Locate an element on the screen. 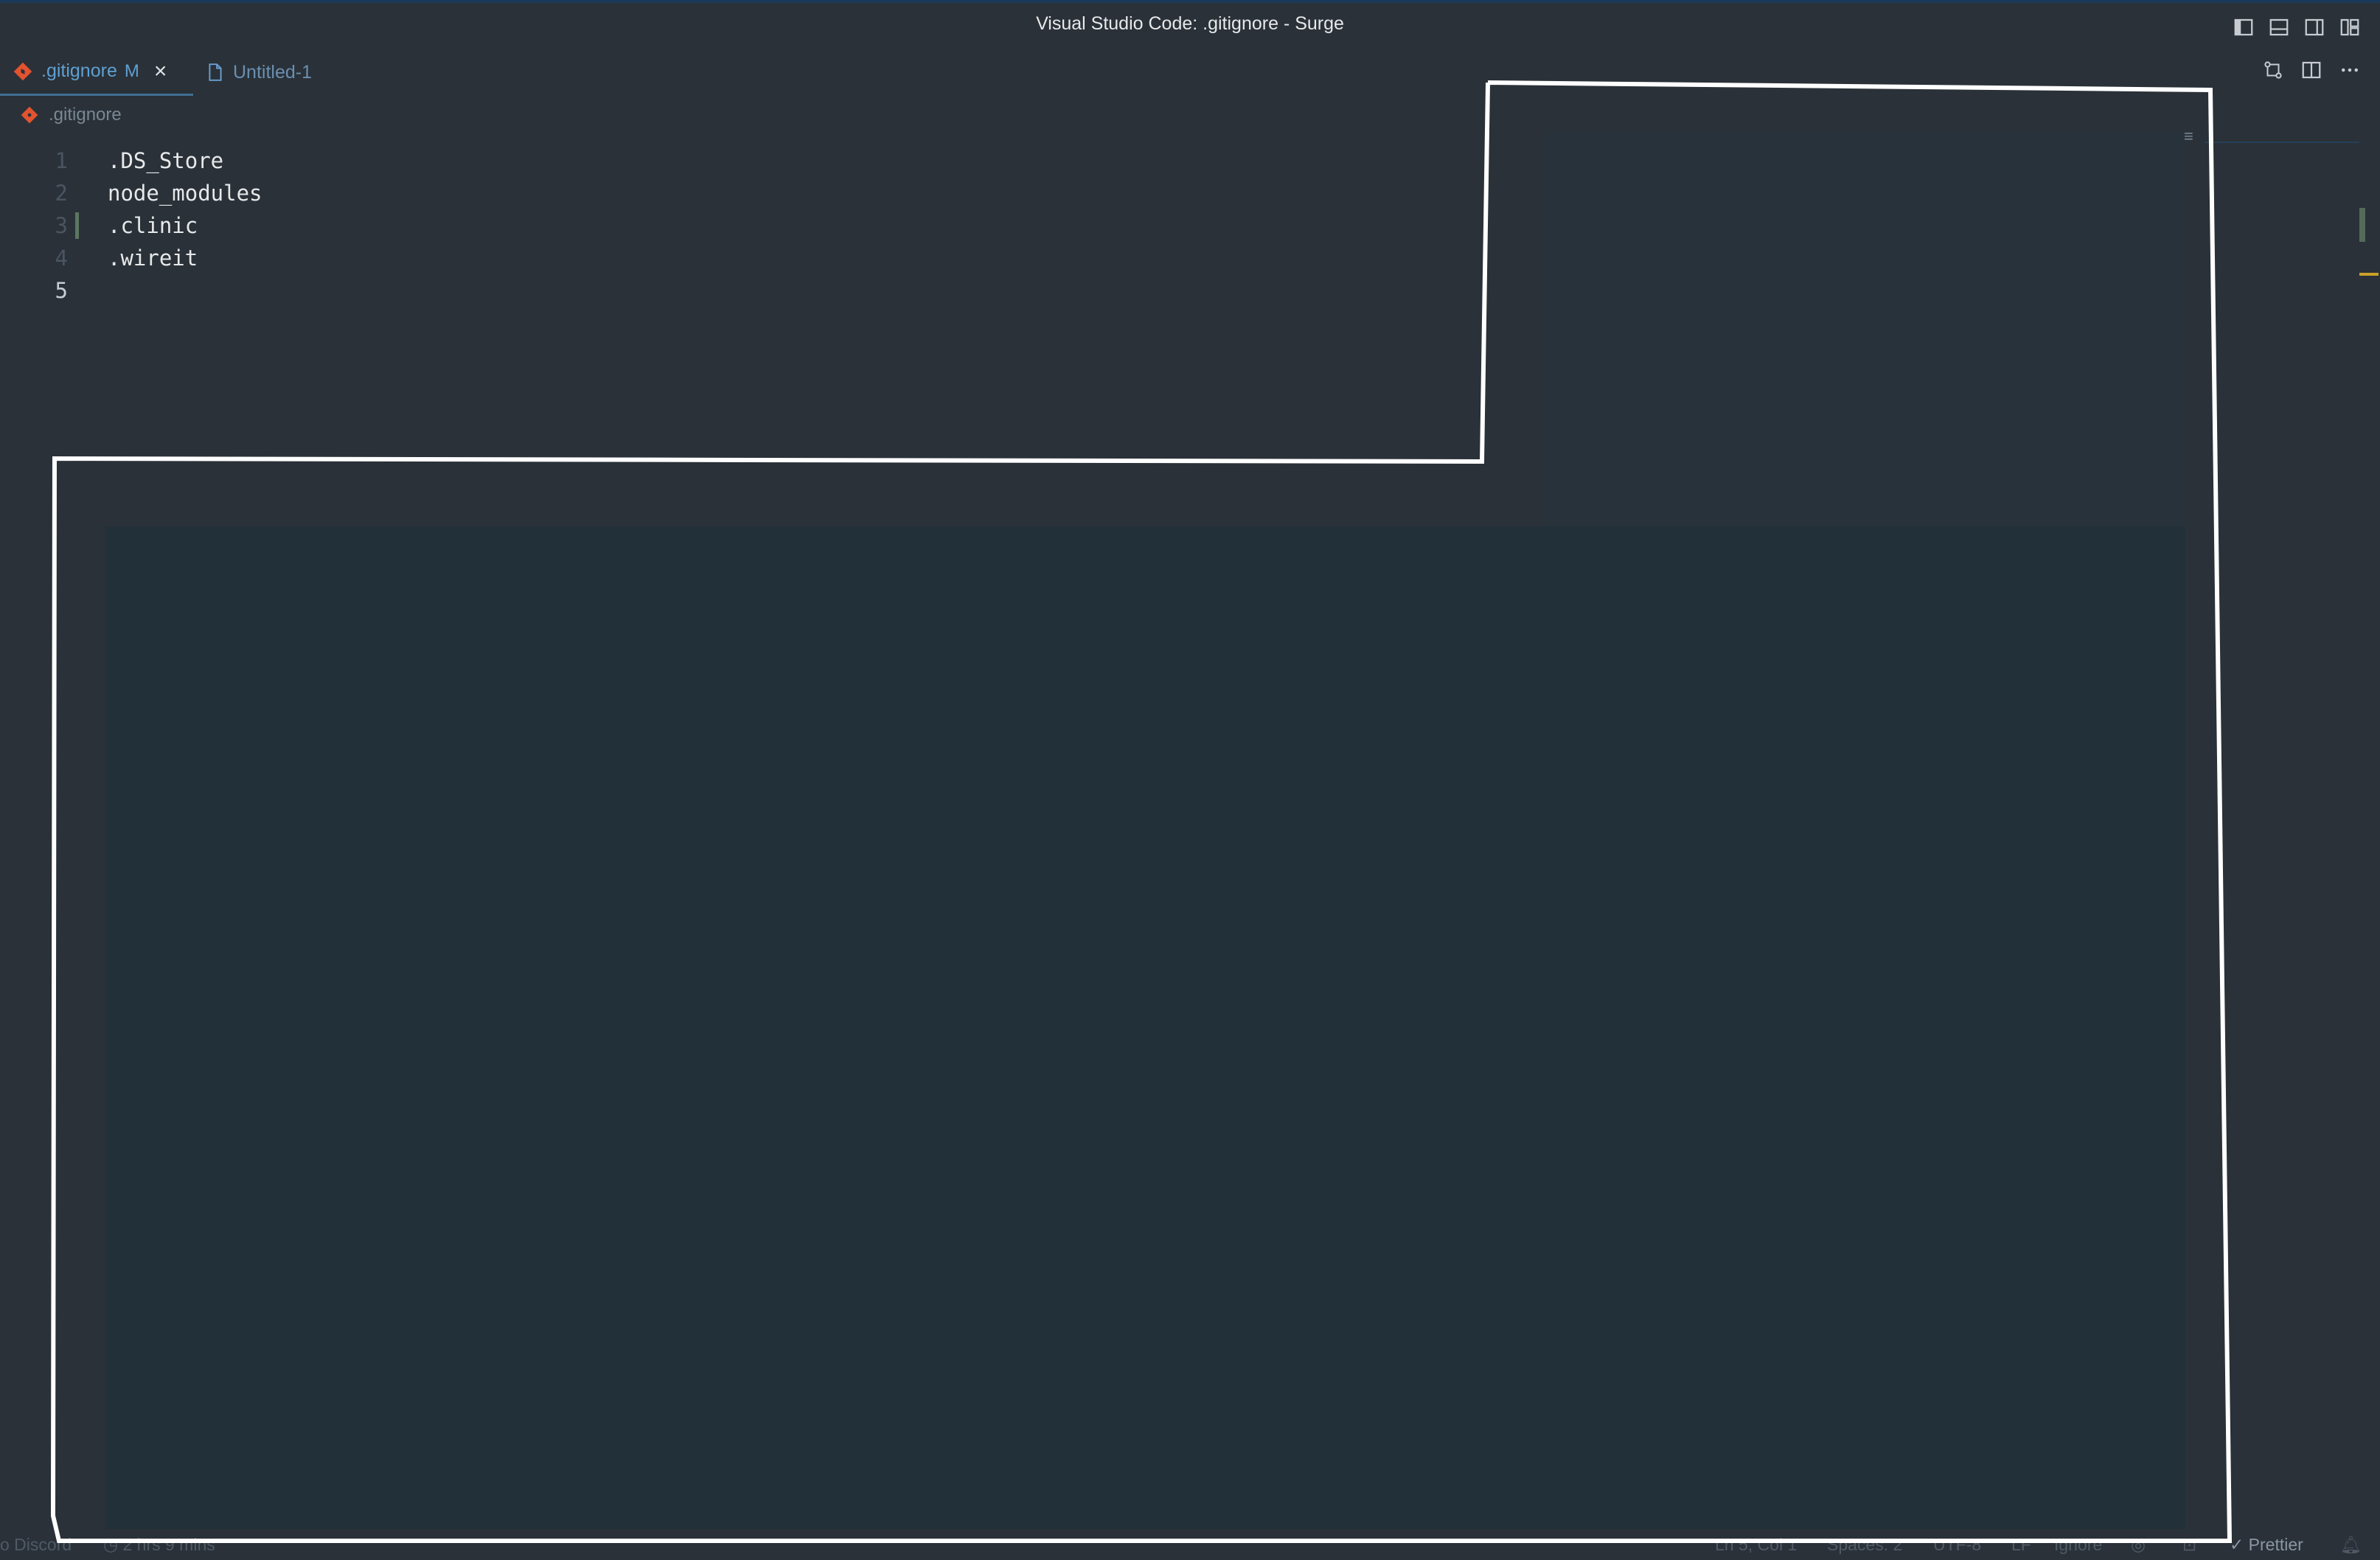 The image size is (2380, 1560). line-number: 2 is located at coordinates (61, 193).